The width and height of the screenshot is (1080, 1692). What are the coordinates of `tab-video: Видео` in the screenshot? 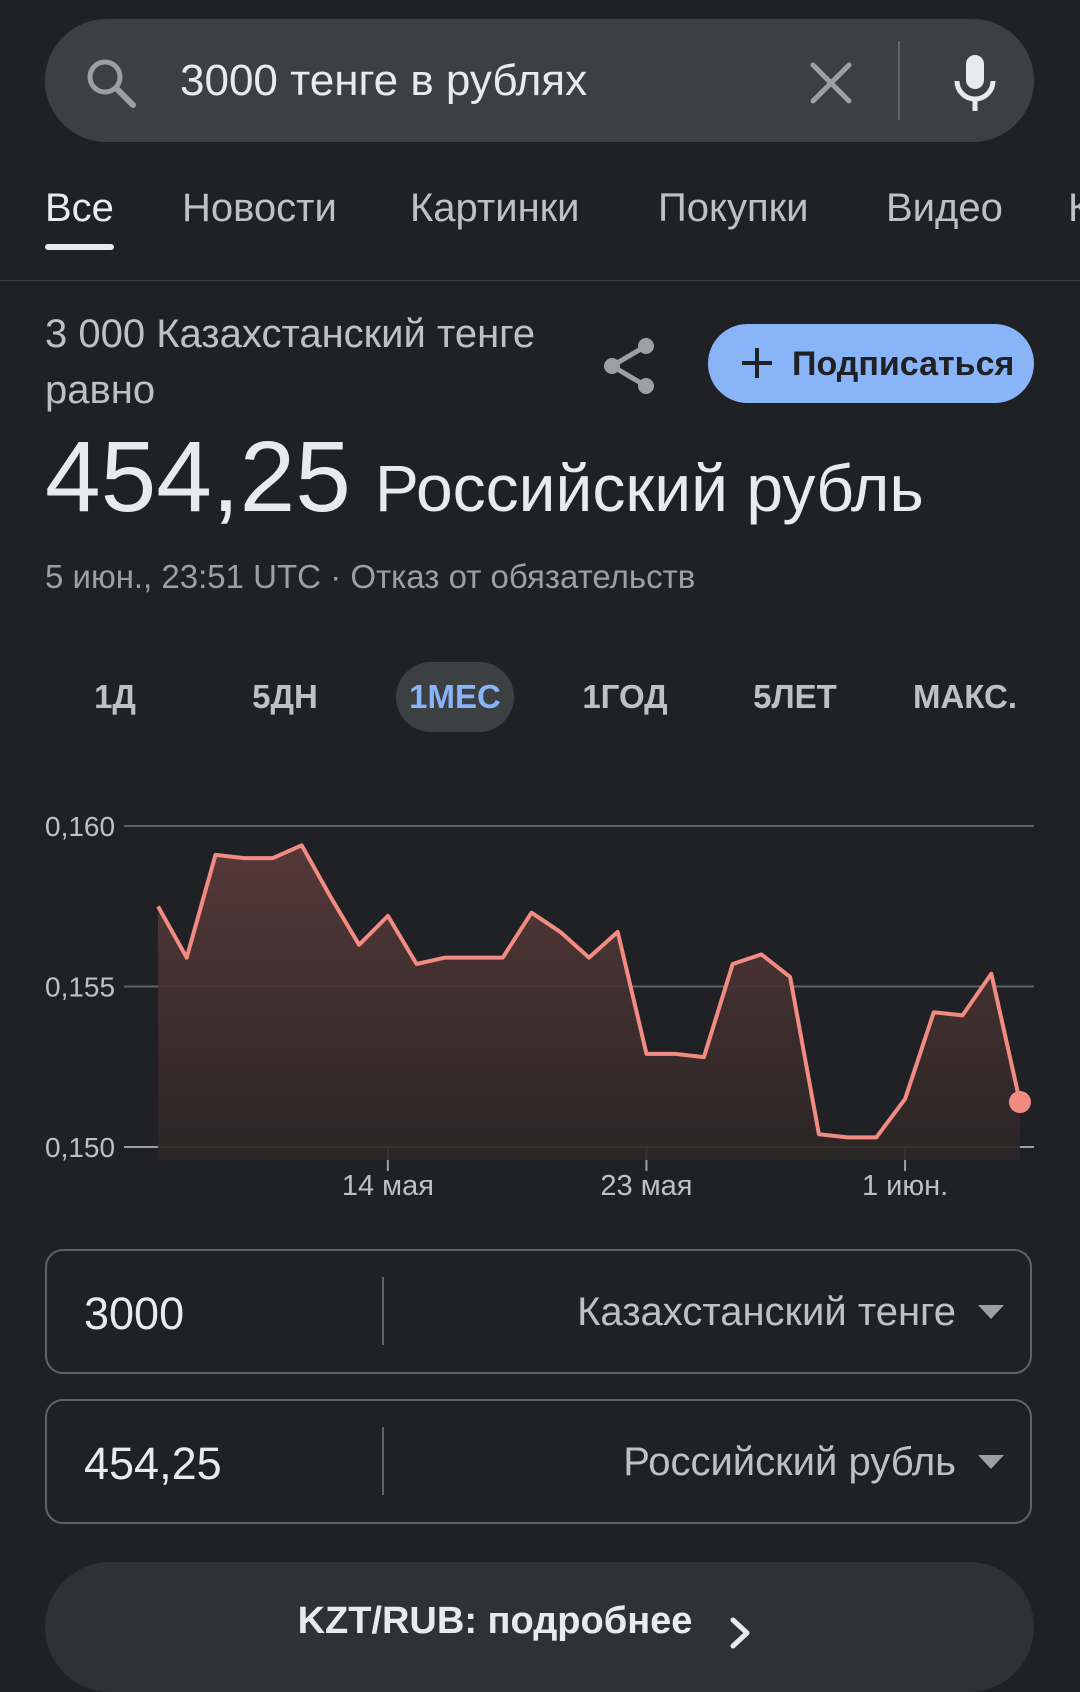 It's located at (944, 208).